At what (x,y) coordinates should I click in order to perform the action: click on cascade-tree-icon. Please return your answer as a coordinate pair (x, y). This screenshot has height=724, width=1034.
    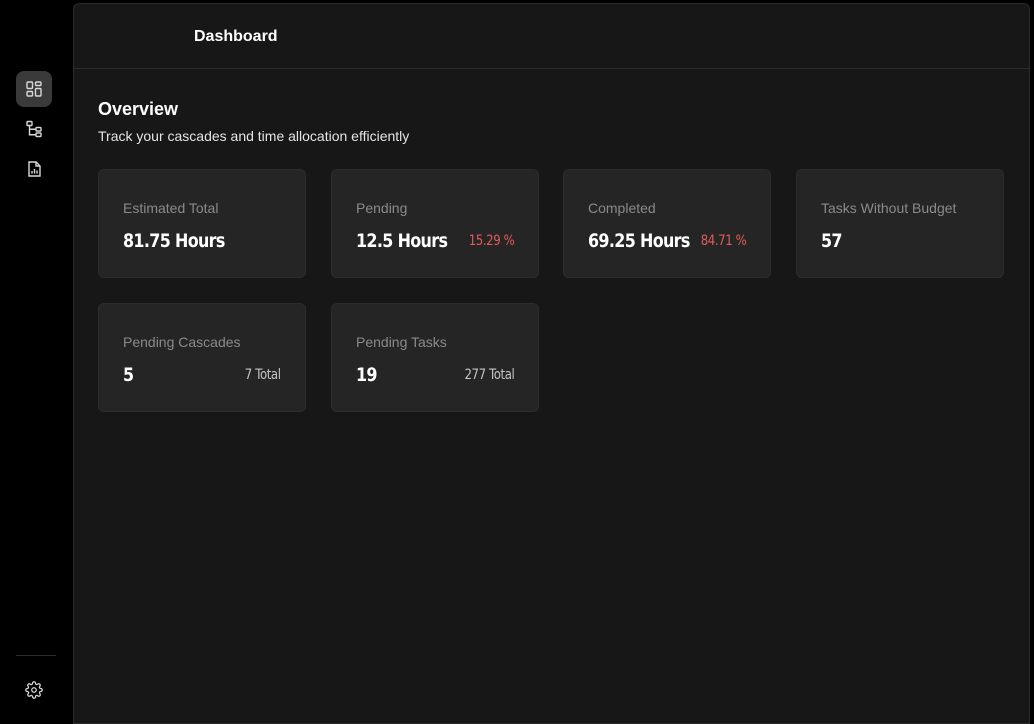
    Looking at the image, I should click on (34, 129).